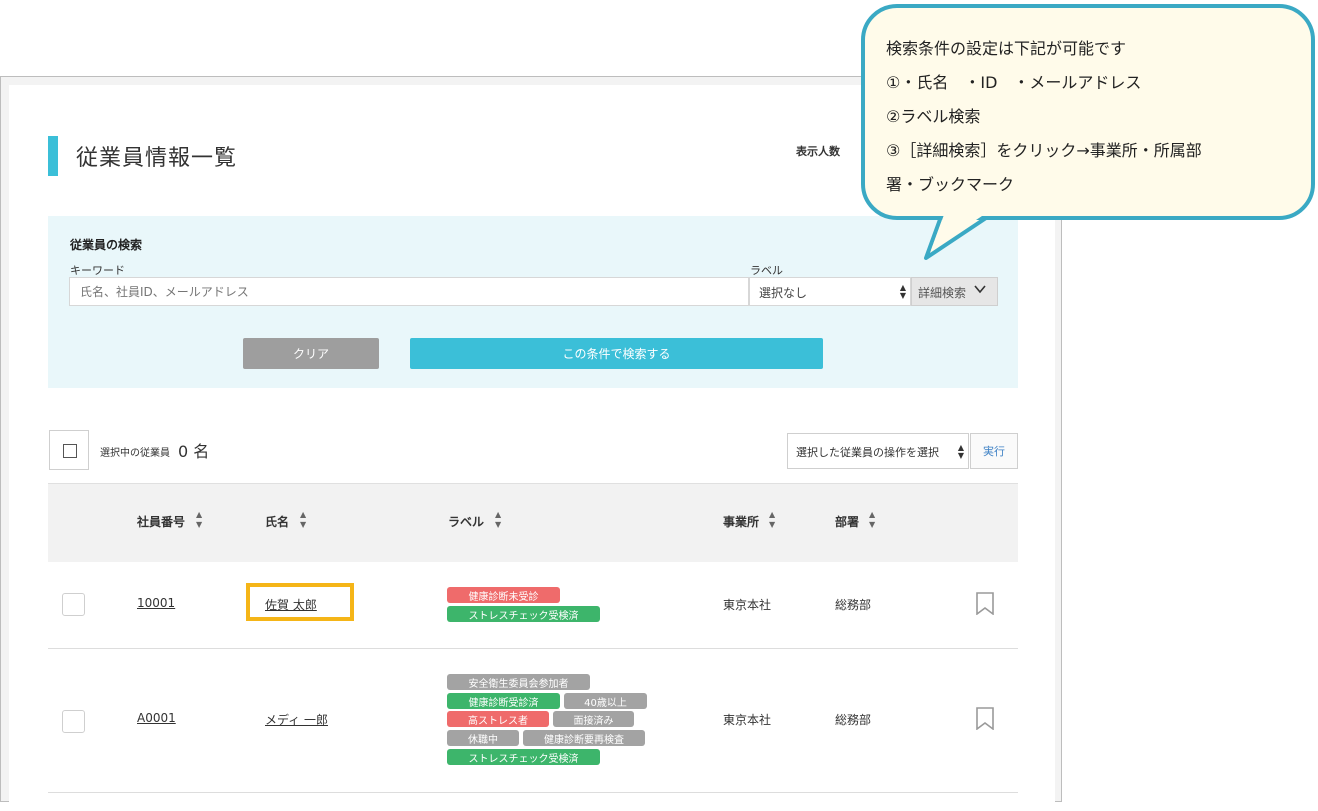 The image size is (1318, 811). I want to click on employee-id-link: 10001, so click(156, 603).